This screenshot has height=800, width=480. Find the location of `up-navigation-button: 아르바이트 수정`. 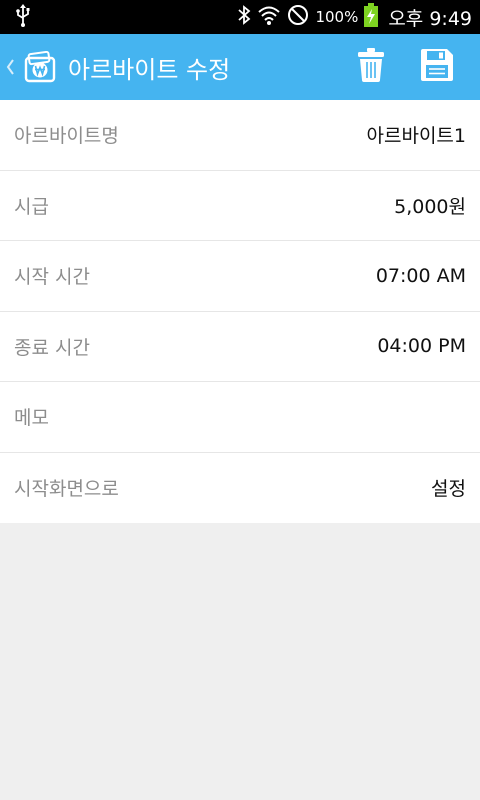

up-navigation-button: 아르바이트 수정 is located at coordinates (115, 67).